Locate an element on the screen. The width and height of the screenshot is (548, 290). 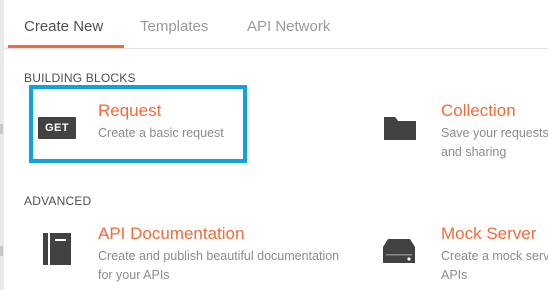
tab-create-new: Create New is located at coordinates (63, 26).